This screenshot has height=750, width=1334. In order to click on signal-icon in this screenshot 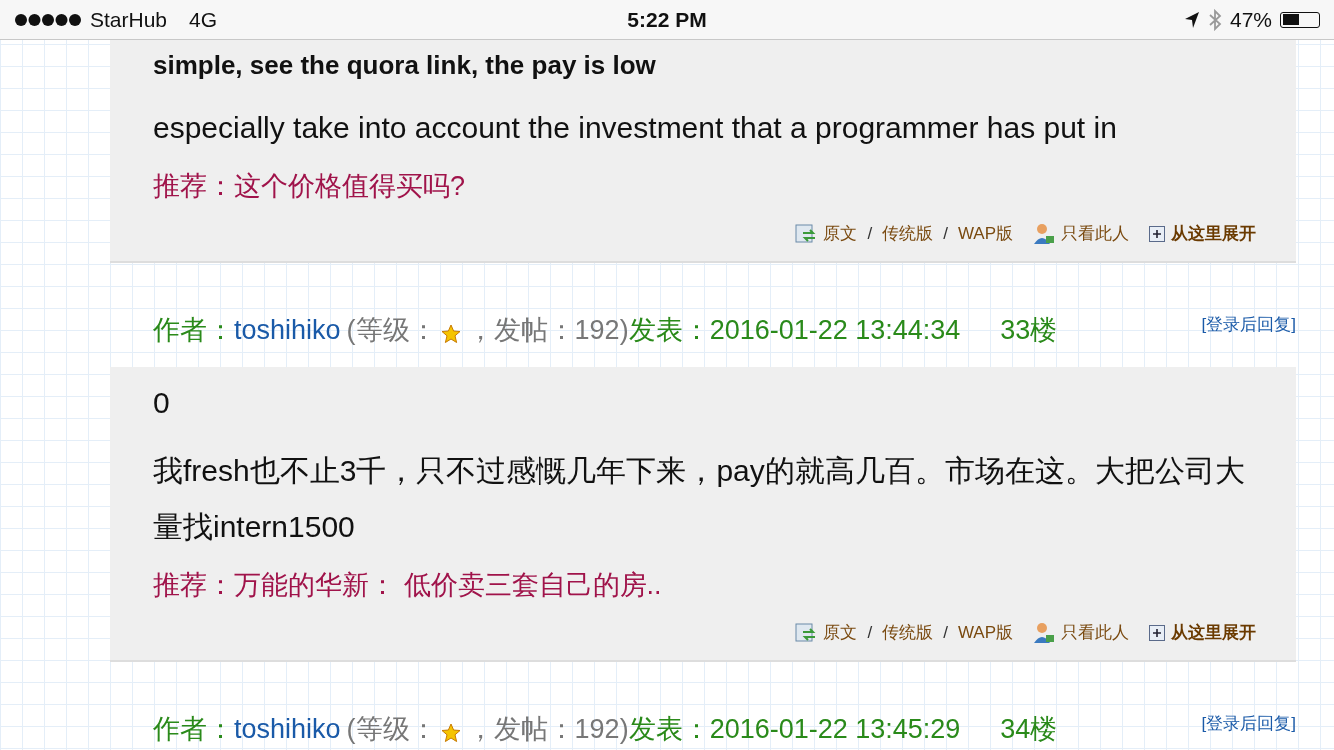, I will do `click(48, 19)`.